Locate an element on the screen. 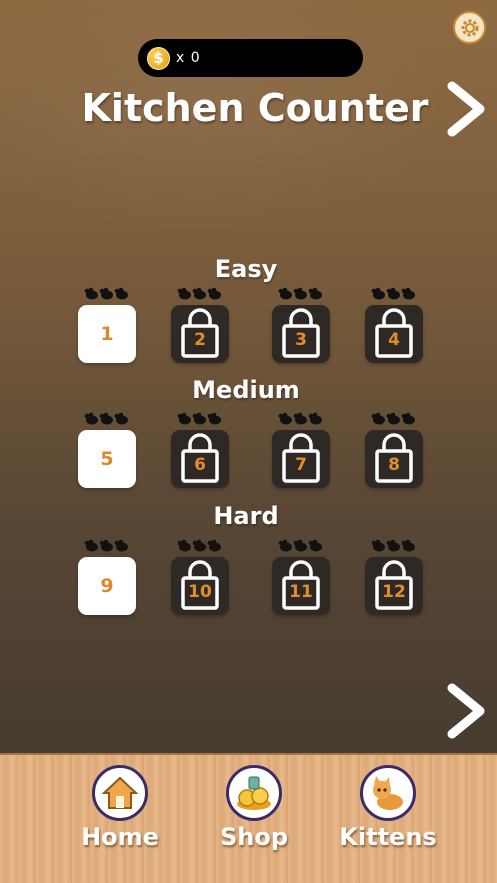 The width and height of the screenshot is (497, 883). nav-home-button: Home is located at coordinates (120, 815).